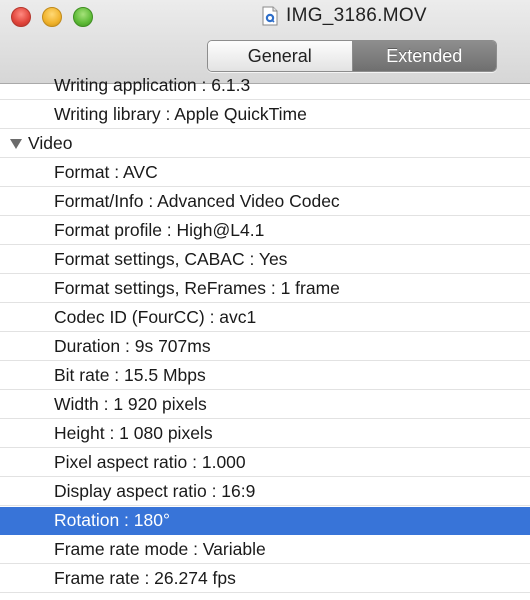 The height and width of the screenshot is (600, 530). Describe the element at coordinates (356, 15) in the screenshot. I see `window-title: IMG_3186.MOV` at that location.